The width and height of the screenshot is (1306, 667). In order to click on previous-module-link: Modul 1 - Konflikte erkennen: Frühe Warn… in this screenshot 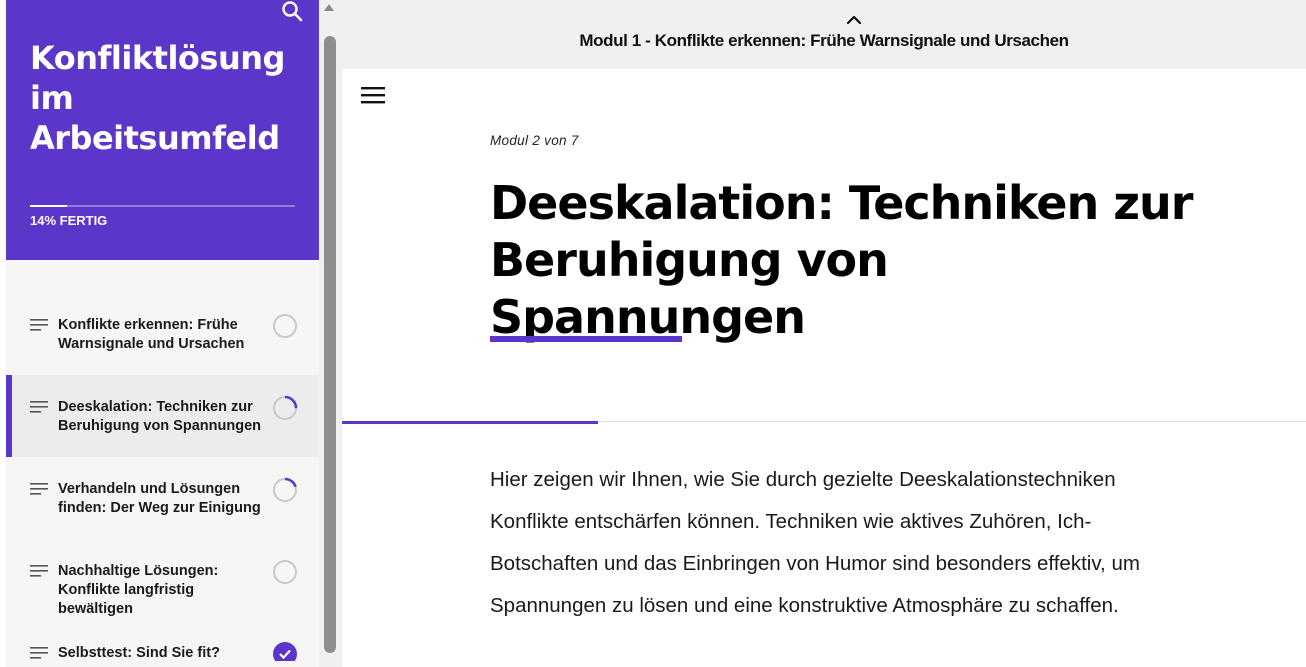, I will do `click(824, 34)`.